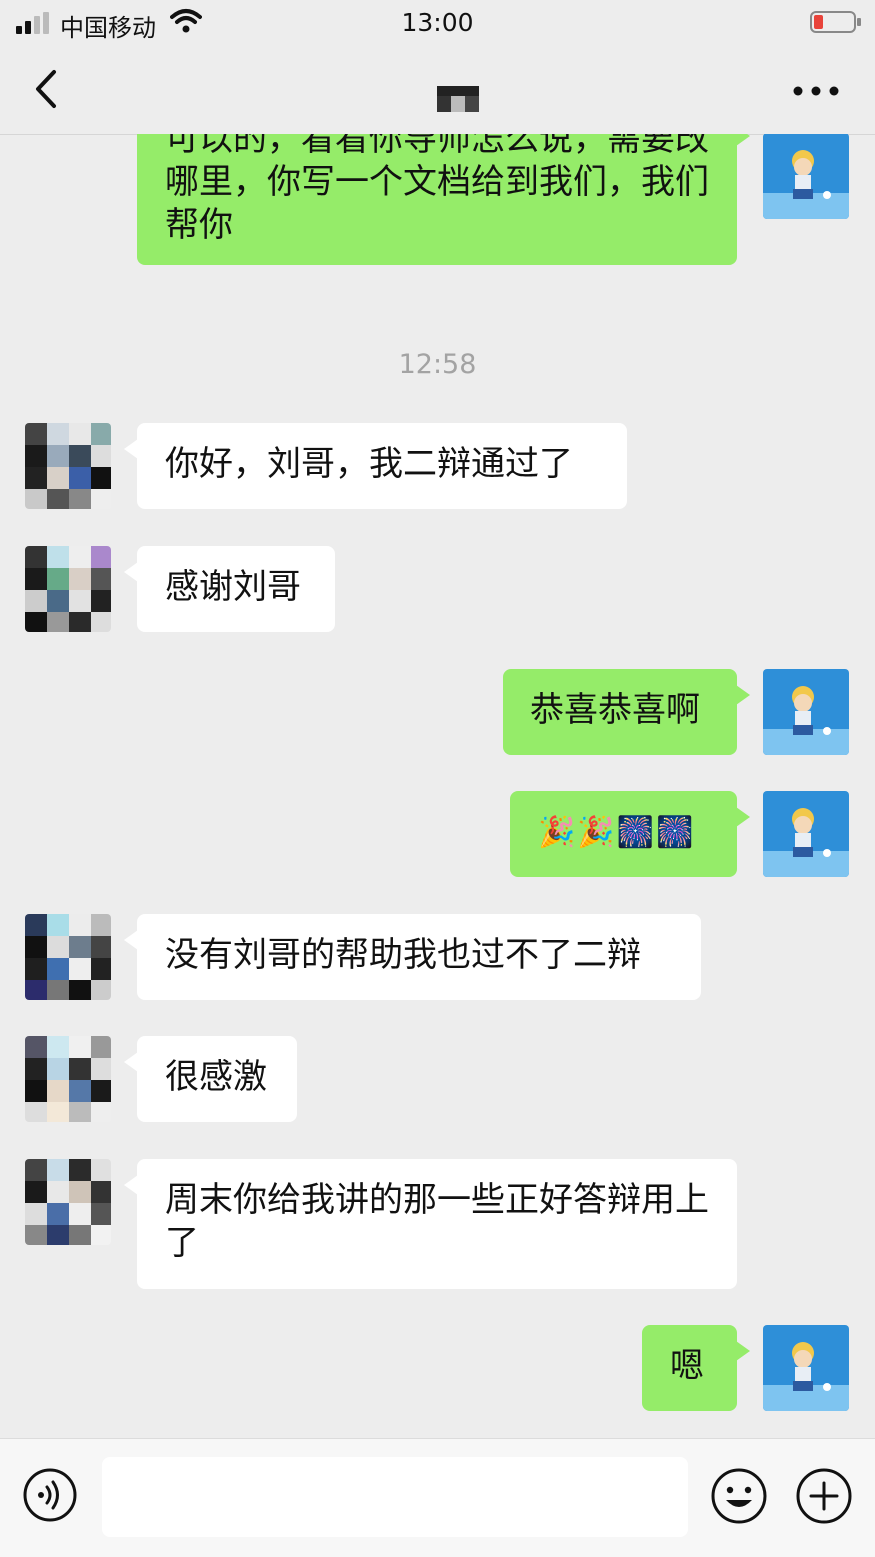  I want to click on contact-name-pixelated, so click(458, 99).